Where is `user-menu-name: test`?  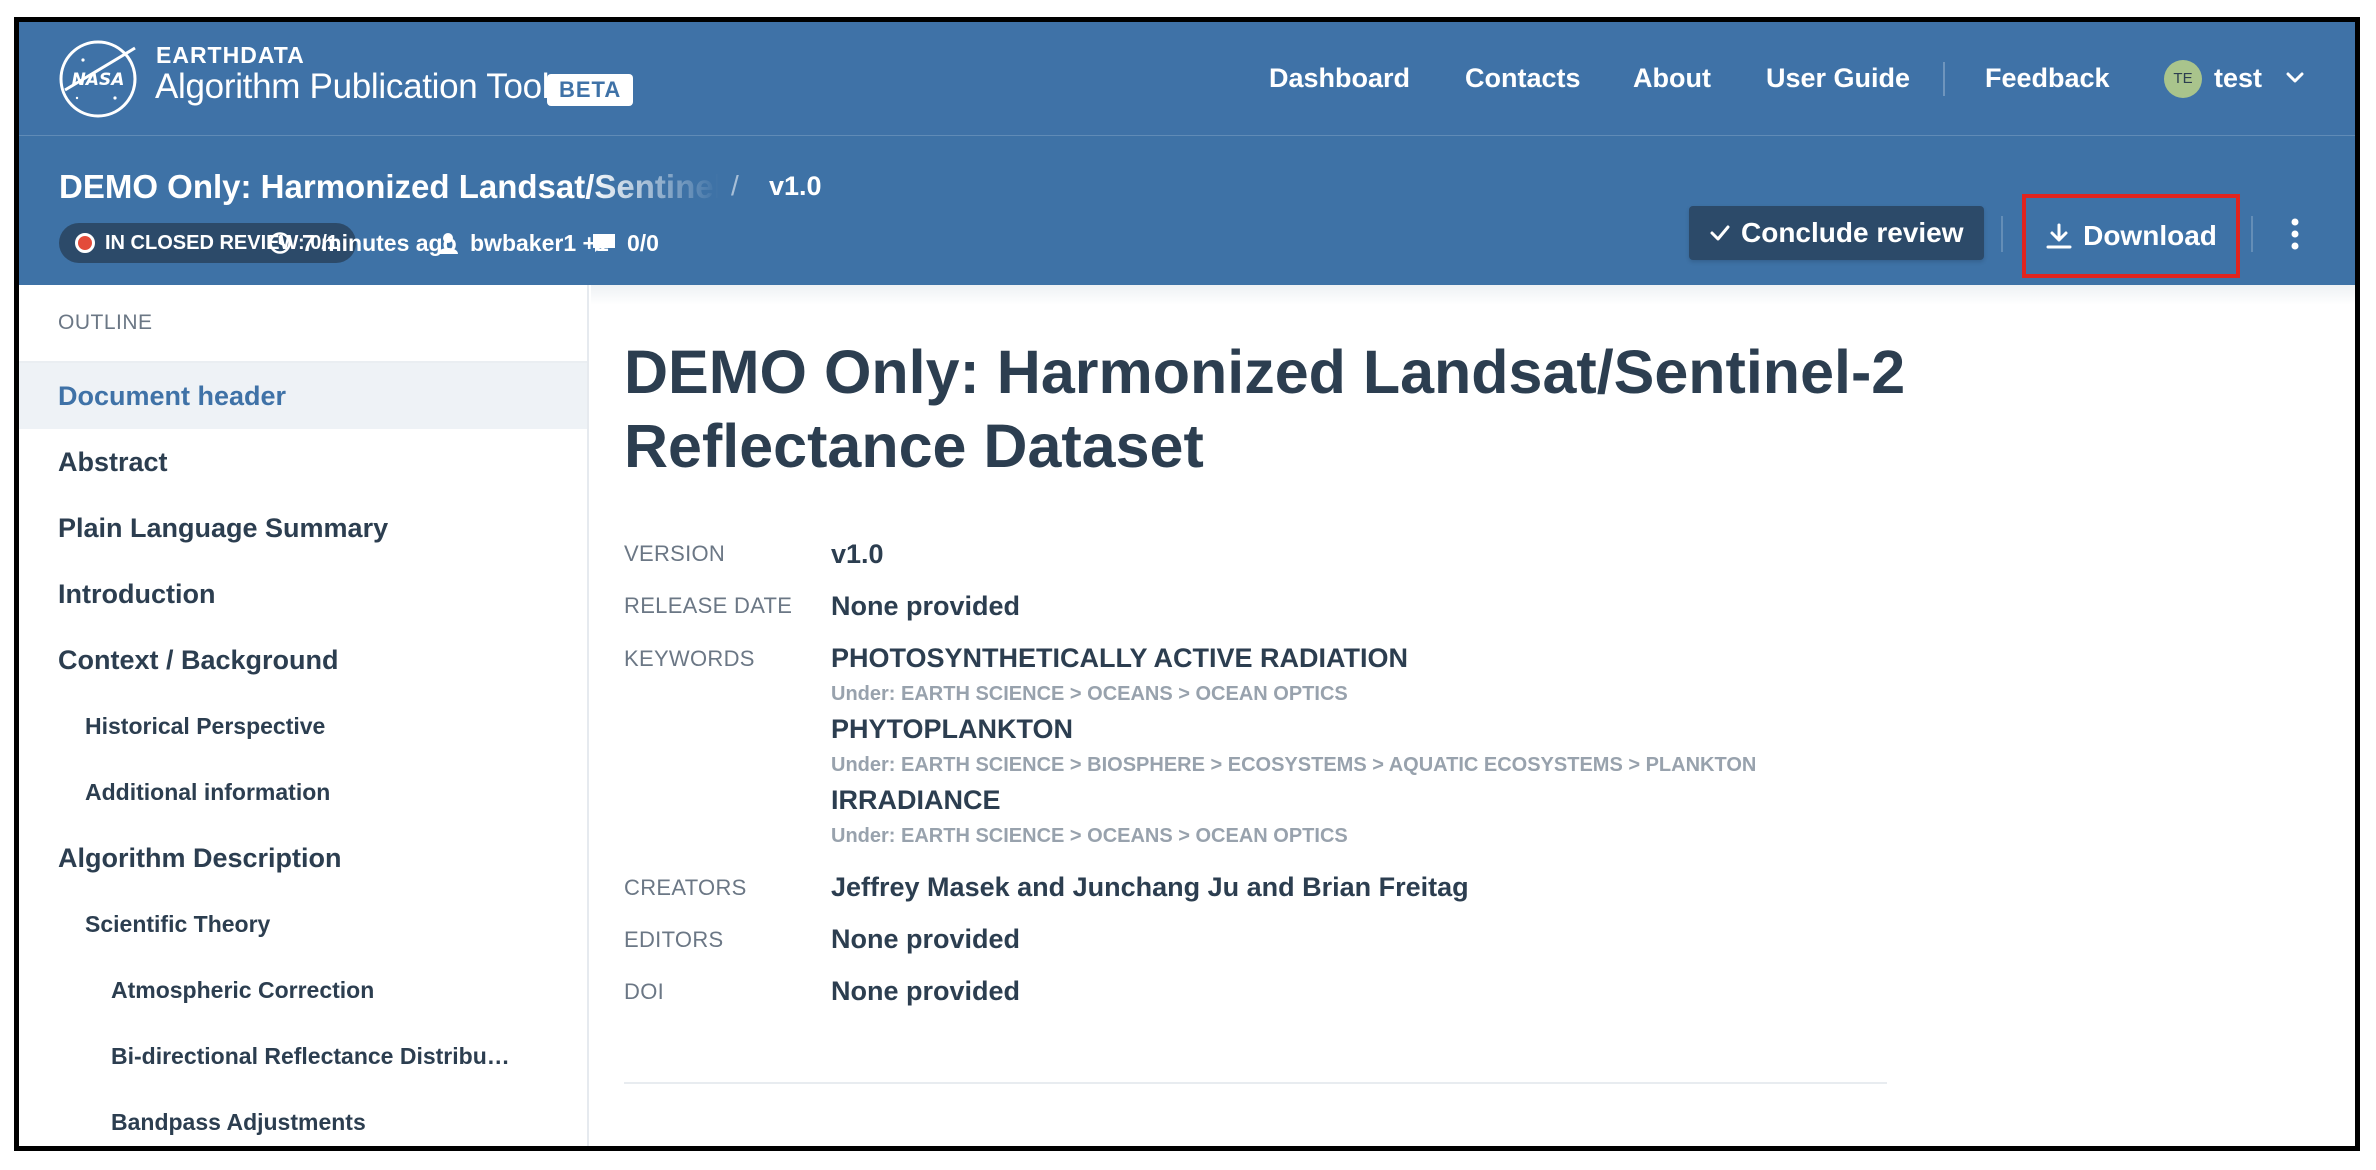 user-menu-name: test is located at coordinates (2238, 78).